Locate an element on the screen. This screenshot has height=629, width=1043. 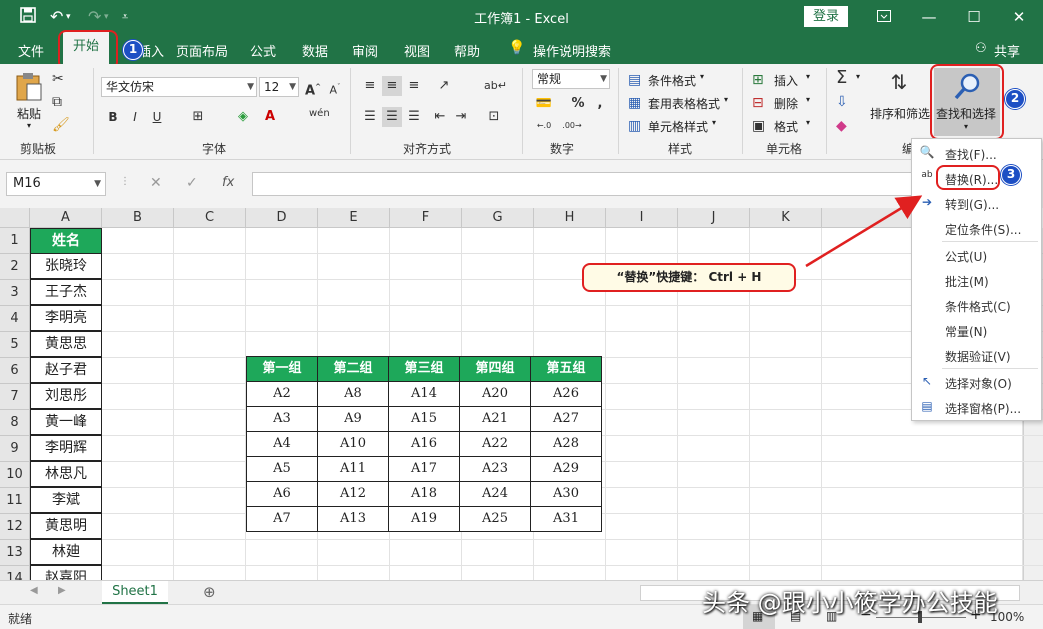
prev-sheet-icon: ◀ is located at coordinates (34, 590).